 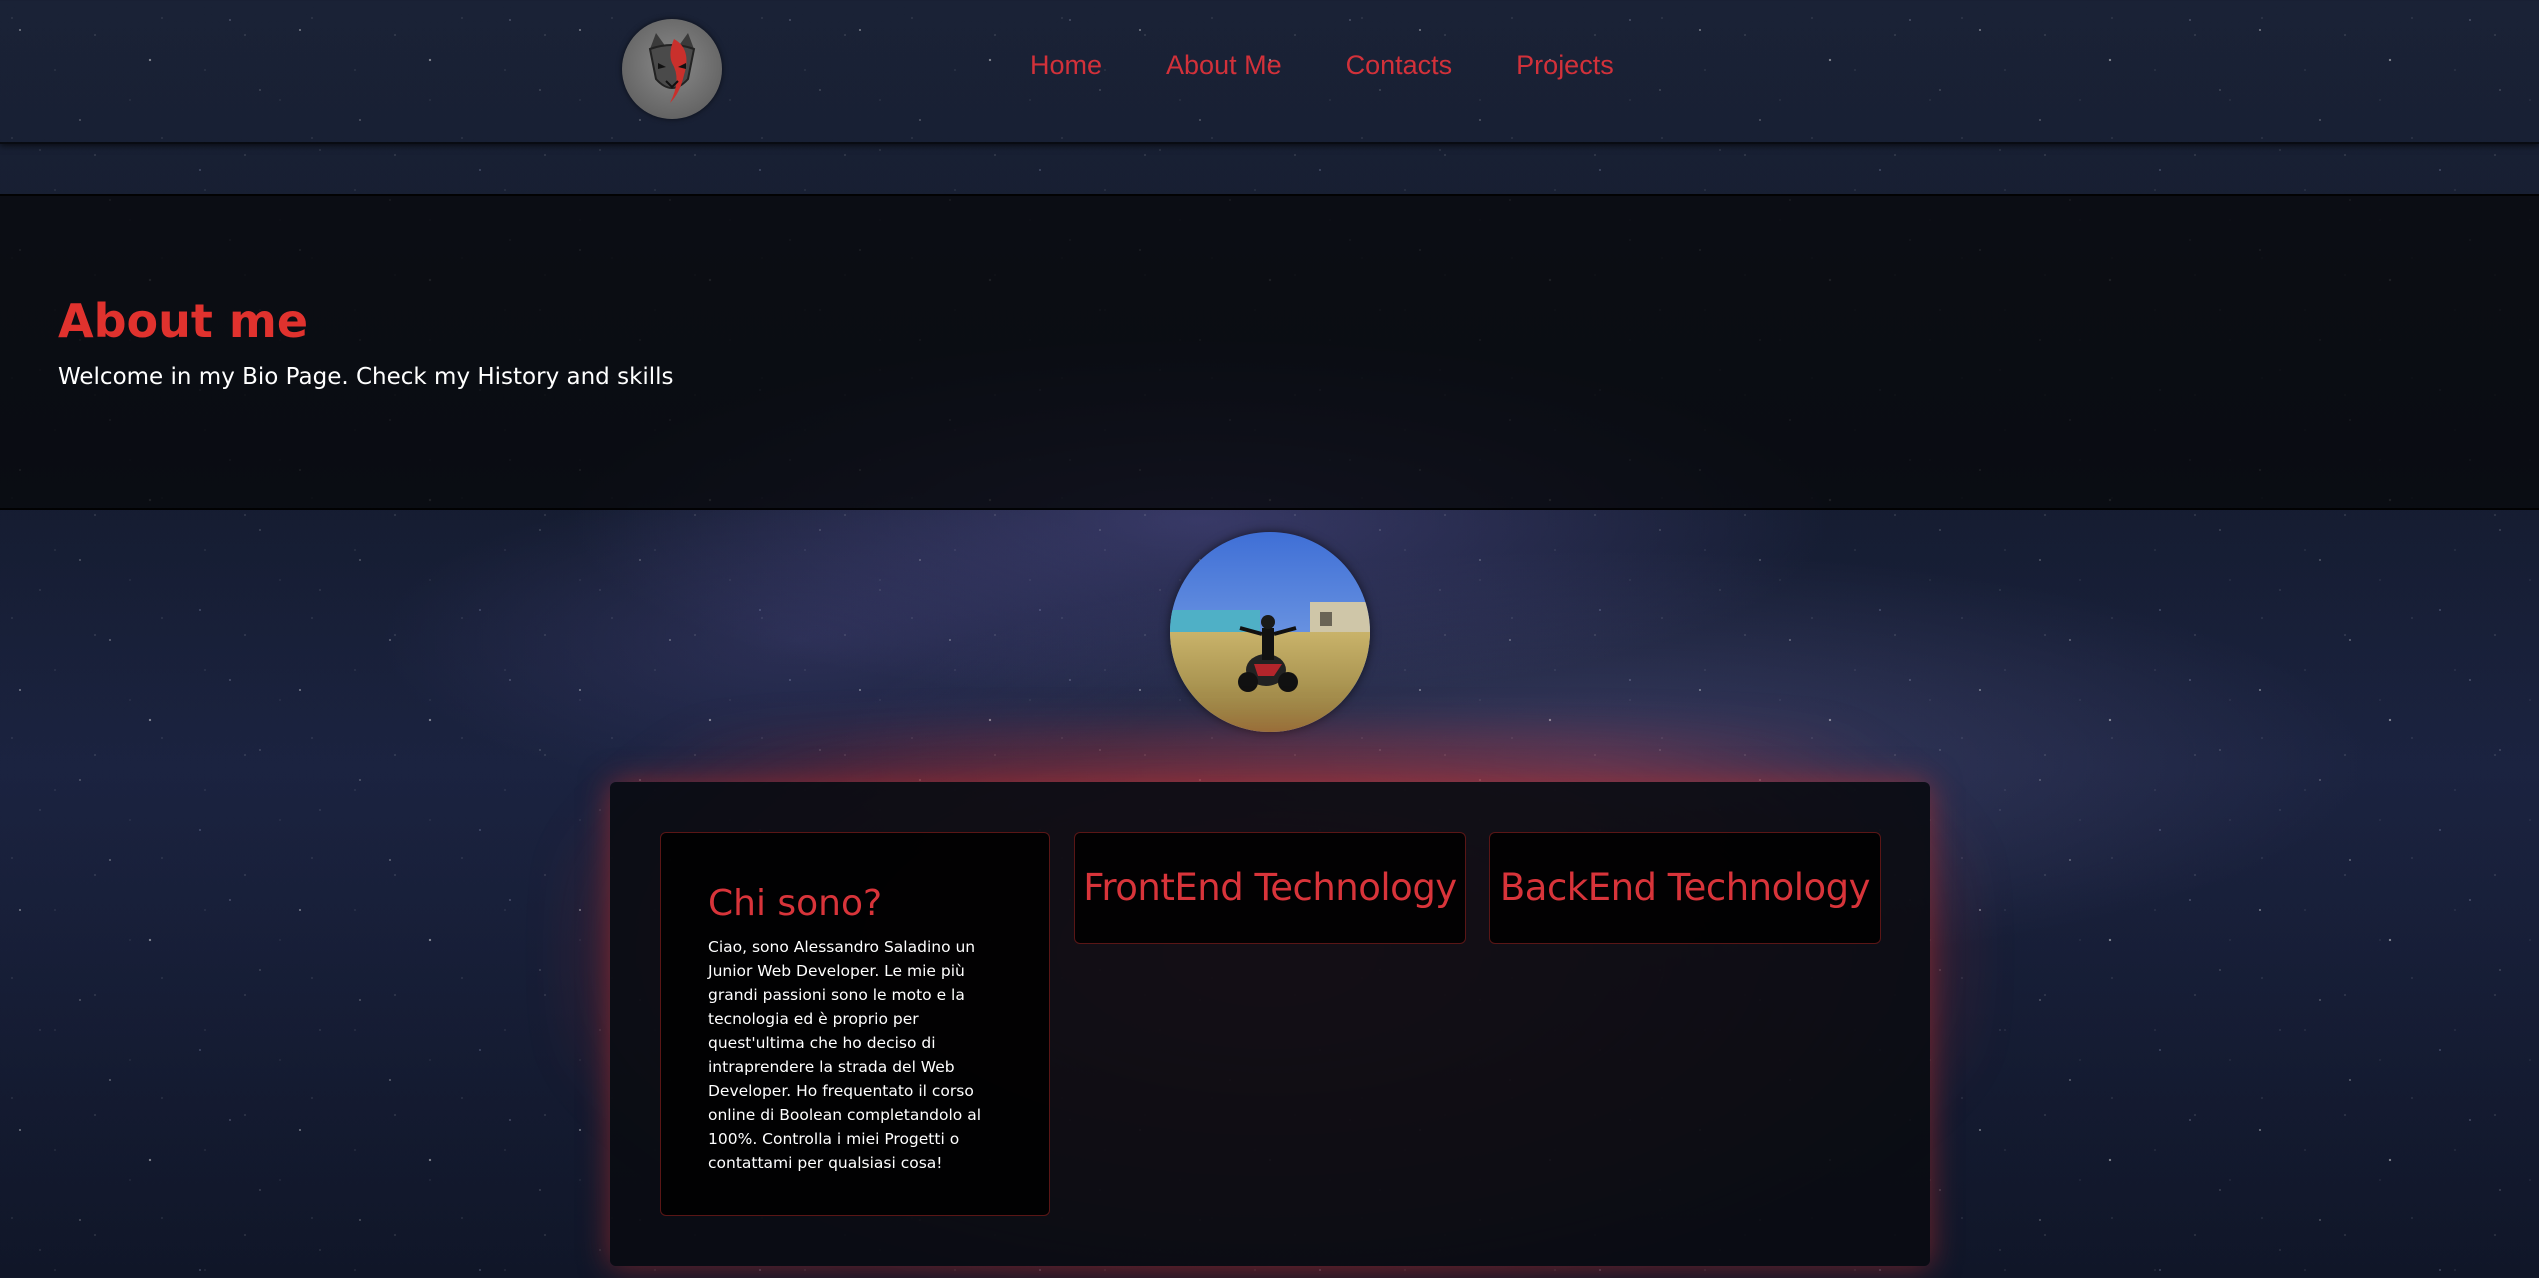 I want to click on frontend-card: FrontEnd Technology, so click(x=1270, y=888).